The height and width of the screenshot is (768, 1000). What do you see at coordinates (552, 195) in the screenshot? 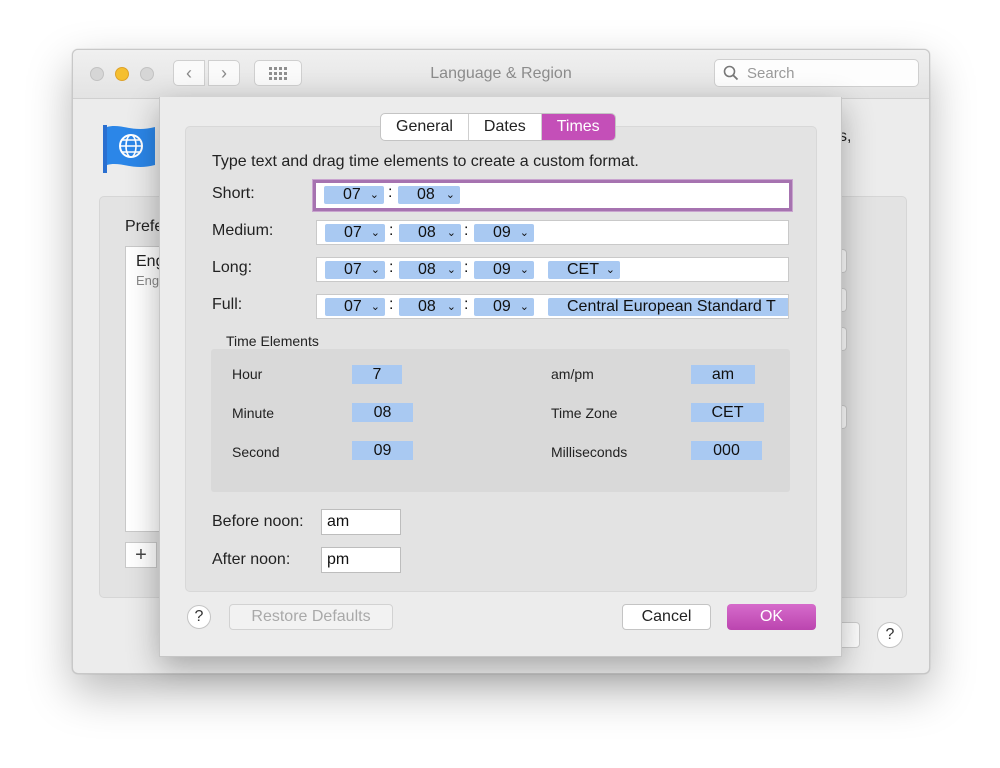
I see `short-format-field: 07⌄ : 08⌄` at bounding box center [552, 195].